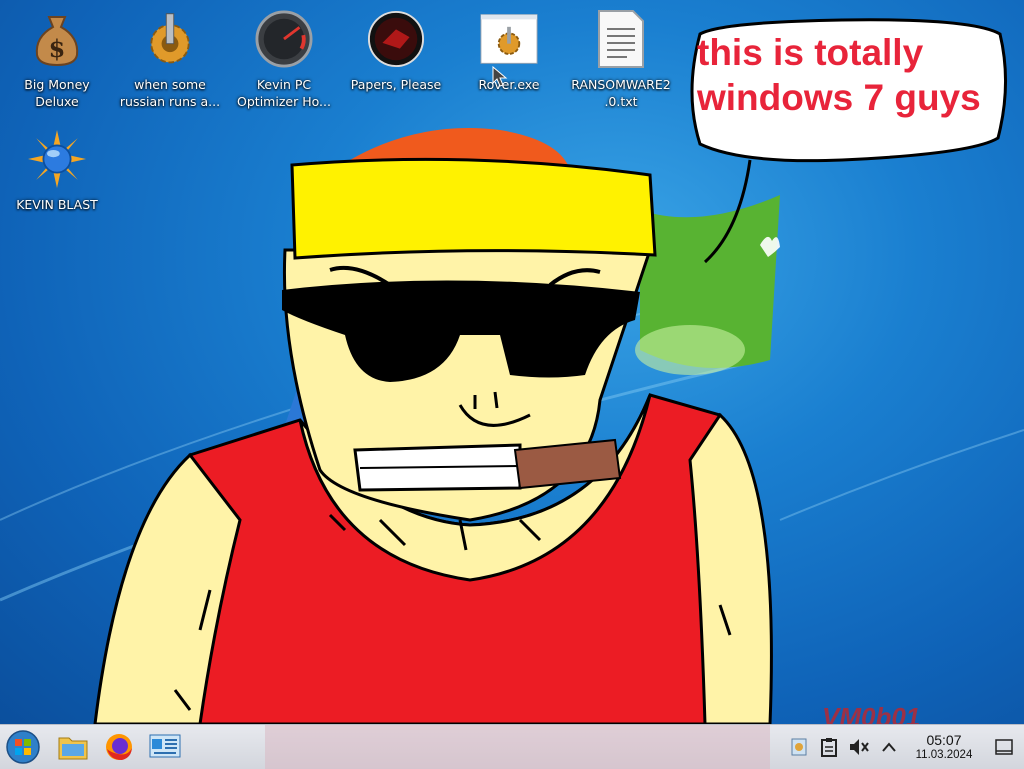 Image resolution: width=1024 pixels, height=769 pixels. What do you see at coordinates (509, 84) in the screenshot?
I see `desktop-icon-label: Rover.exe` at bounding box center [509, 84].